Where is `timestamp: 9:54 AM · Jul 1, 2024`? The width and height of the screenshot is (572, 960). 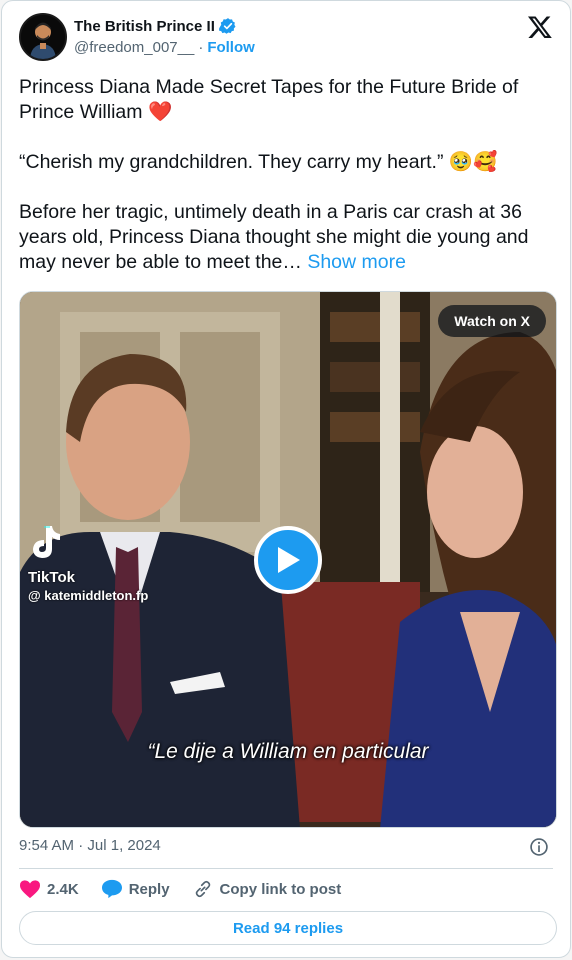 timestamp: 9:54 AM · Jul 1, 2024 is located at coordinates (90, 845).